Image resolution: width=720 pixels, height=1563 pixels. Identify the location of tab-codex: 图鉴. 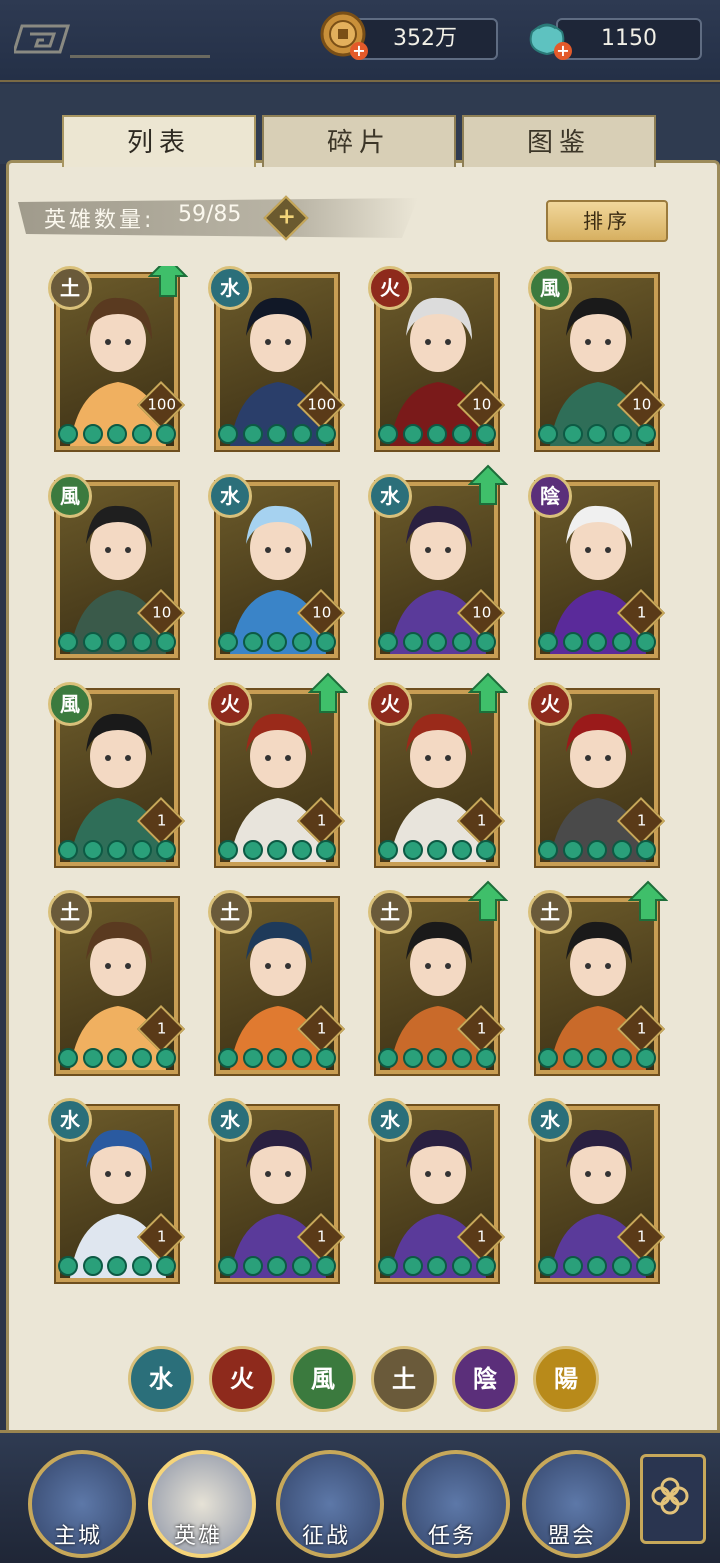
(559, 141).